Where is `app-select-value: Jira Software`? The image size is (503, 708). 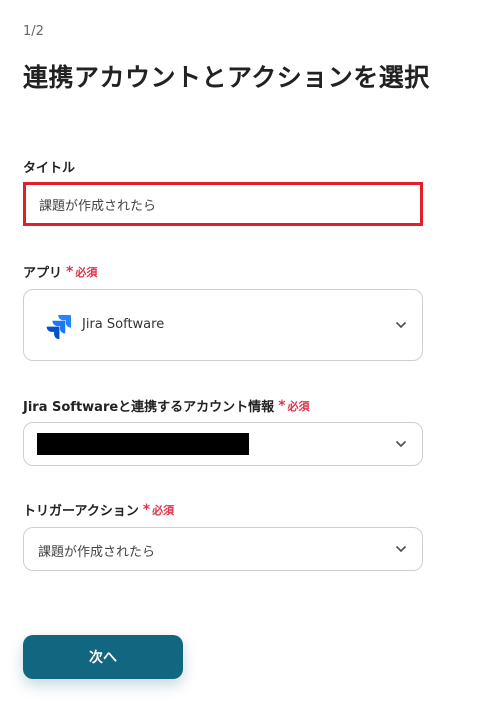 app-select-value: Jira Software is located at coordinates (123, 324).